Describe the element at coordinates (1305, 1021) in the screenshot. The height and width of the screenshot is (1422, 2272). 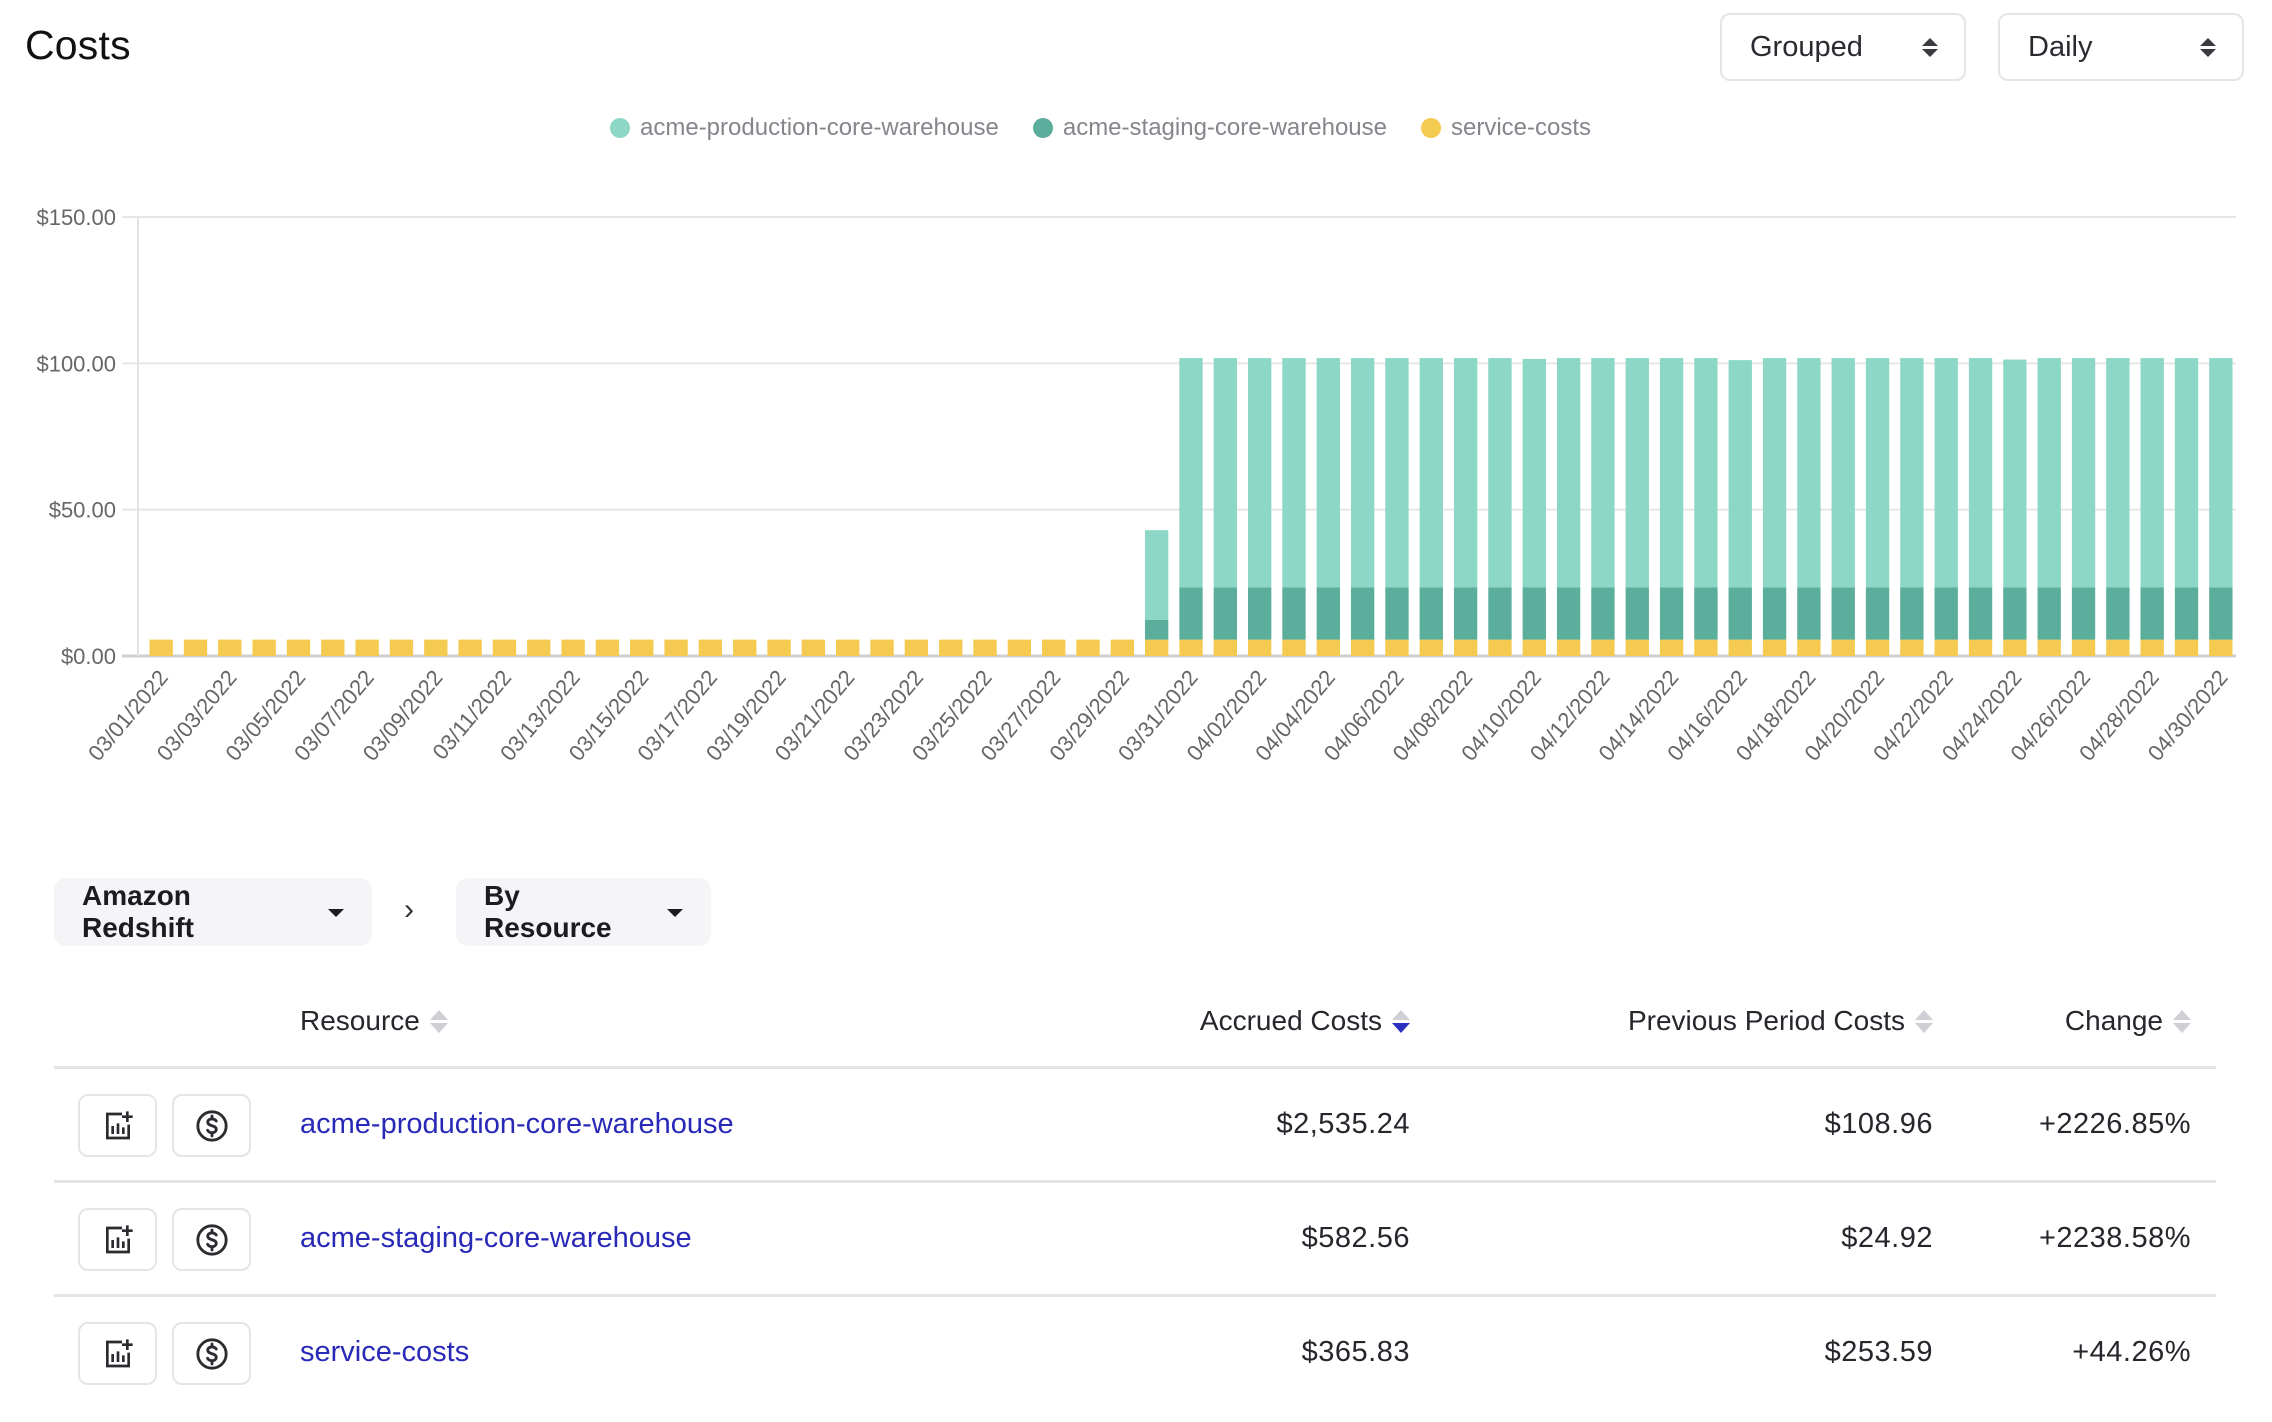
I see `column-header-accrued-costs: Accrued Costs` at that location.